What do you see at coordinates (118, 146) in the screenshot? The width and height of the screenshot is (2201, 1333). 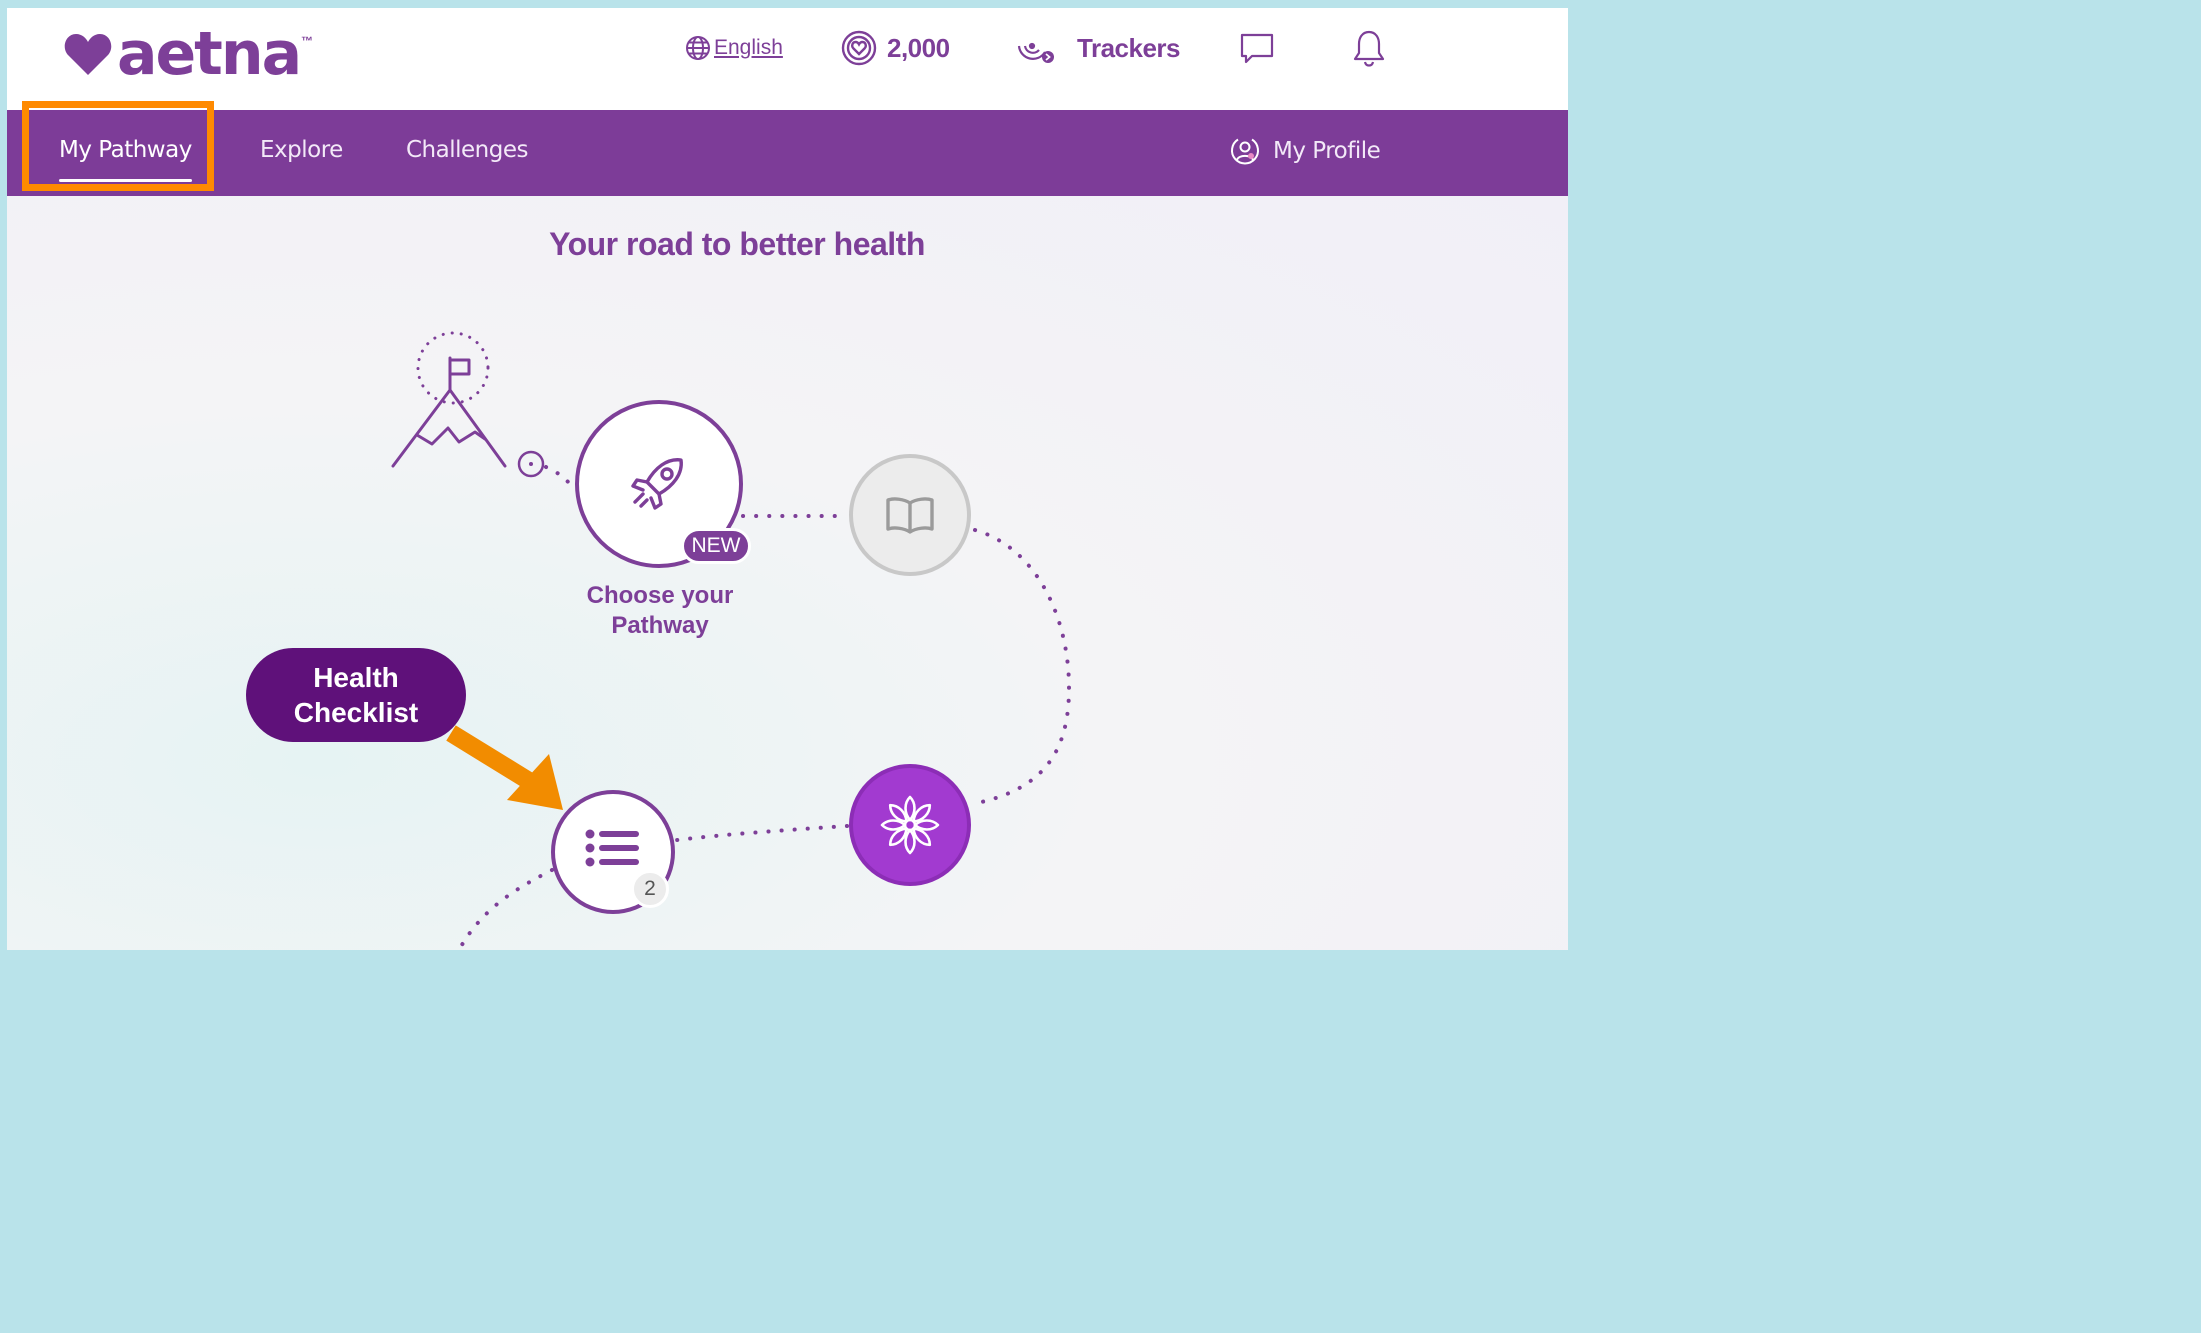 I see `tab-highlight-frame` at bounding box center [118, 146].